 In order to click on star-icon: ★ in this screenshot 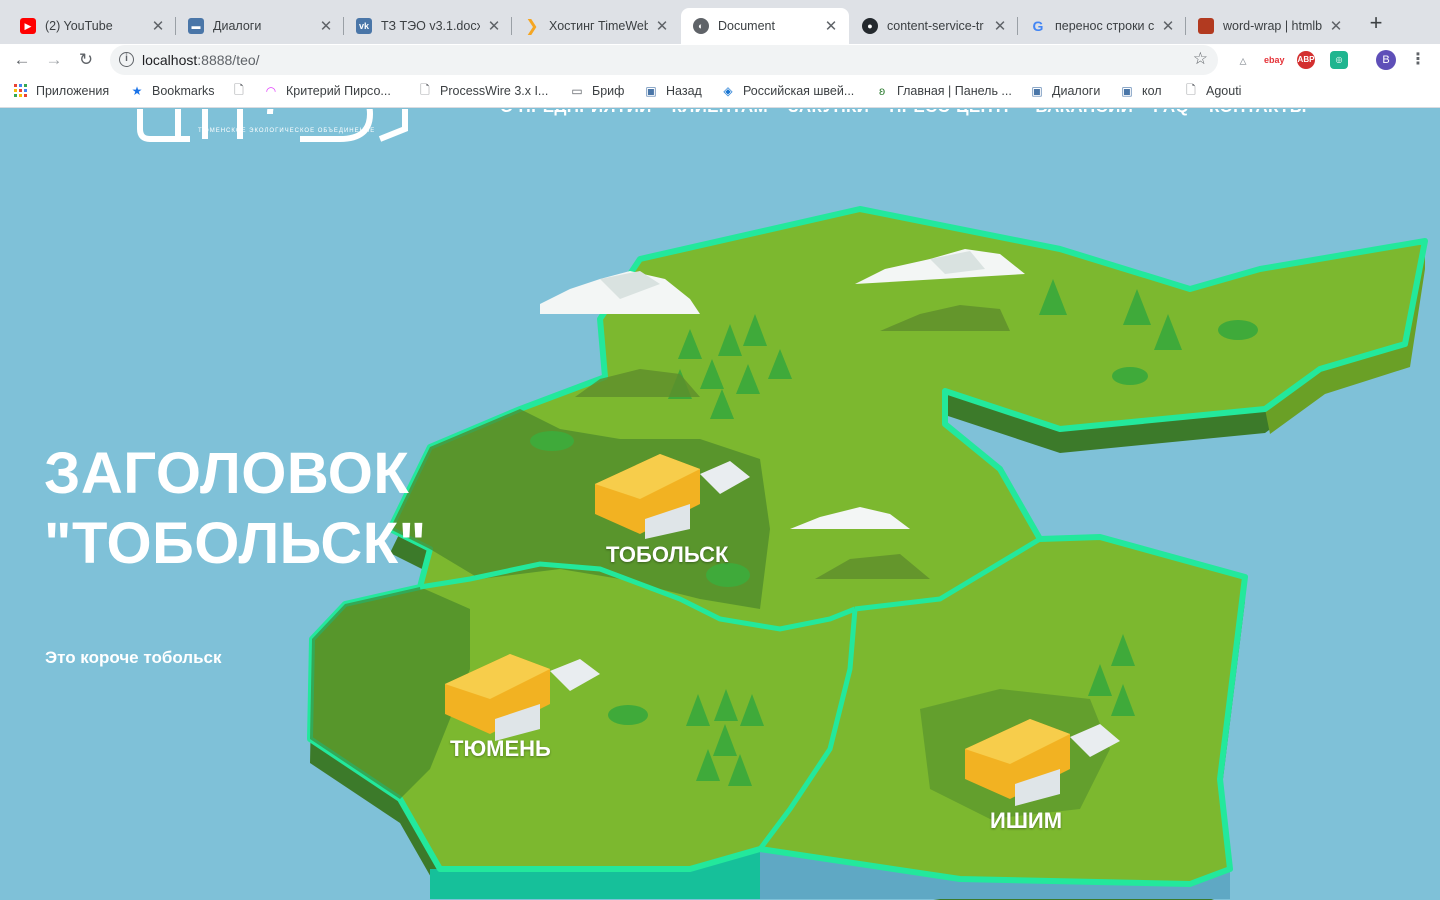, I will do `click(137, 91)`.